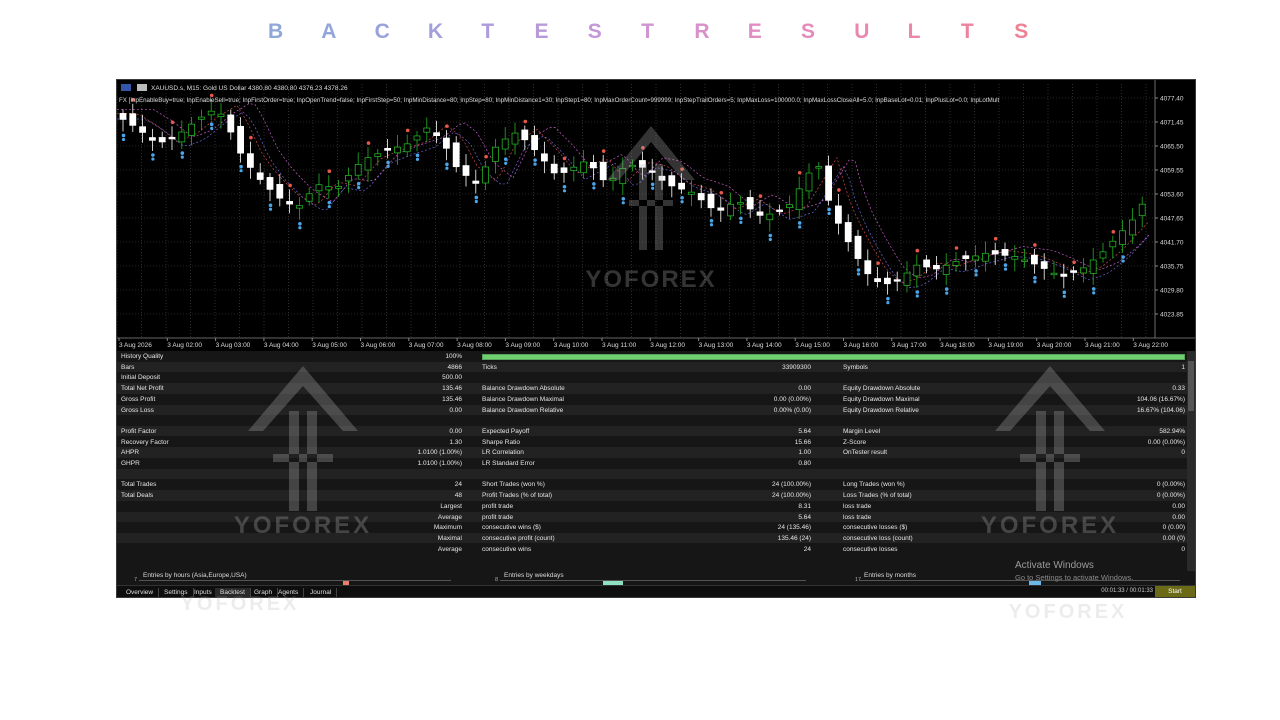  What do you see at coordinates (498, 506) in the screenshot?
I see `metric-label: profit trade` at bounding box center [498, 506].